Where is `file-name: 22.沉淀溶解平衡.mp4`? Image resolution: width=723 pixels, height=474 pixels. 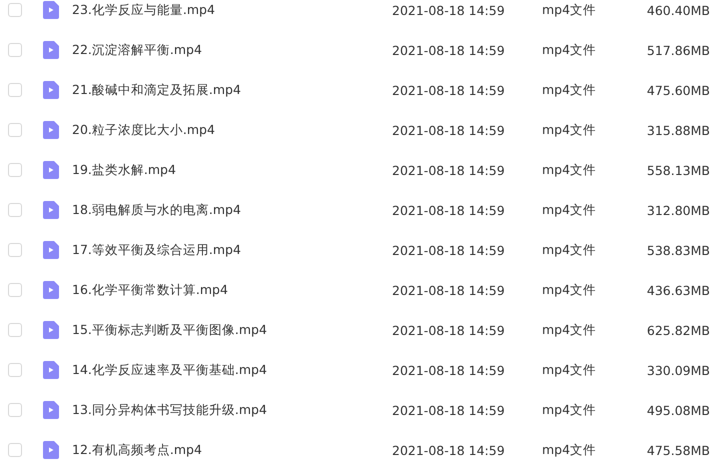
file-name: 22.沉淀溶解平衡.mp4 is located at coordinates (232, 50).